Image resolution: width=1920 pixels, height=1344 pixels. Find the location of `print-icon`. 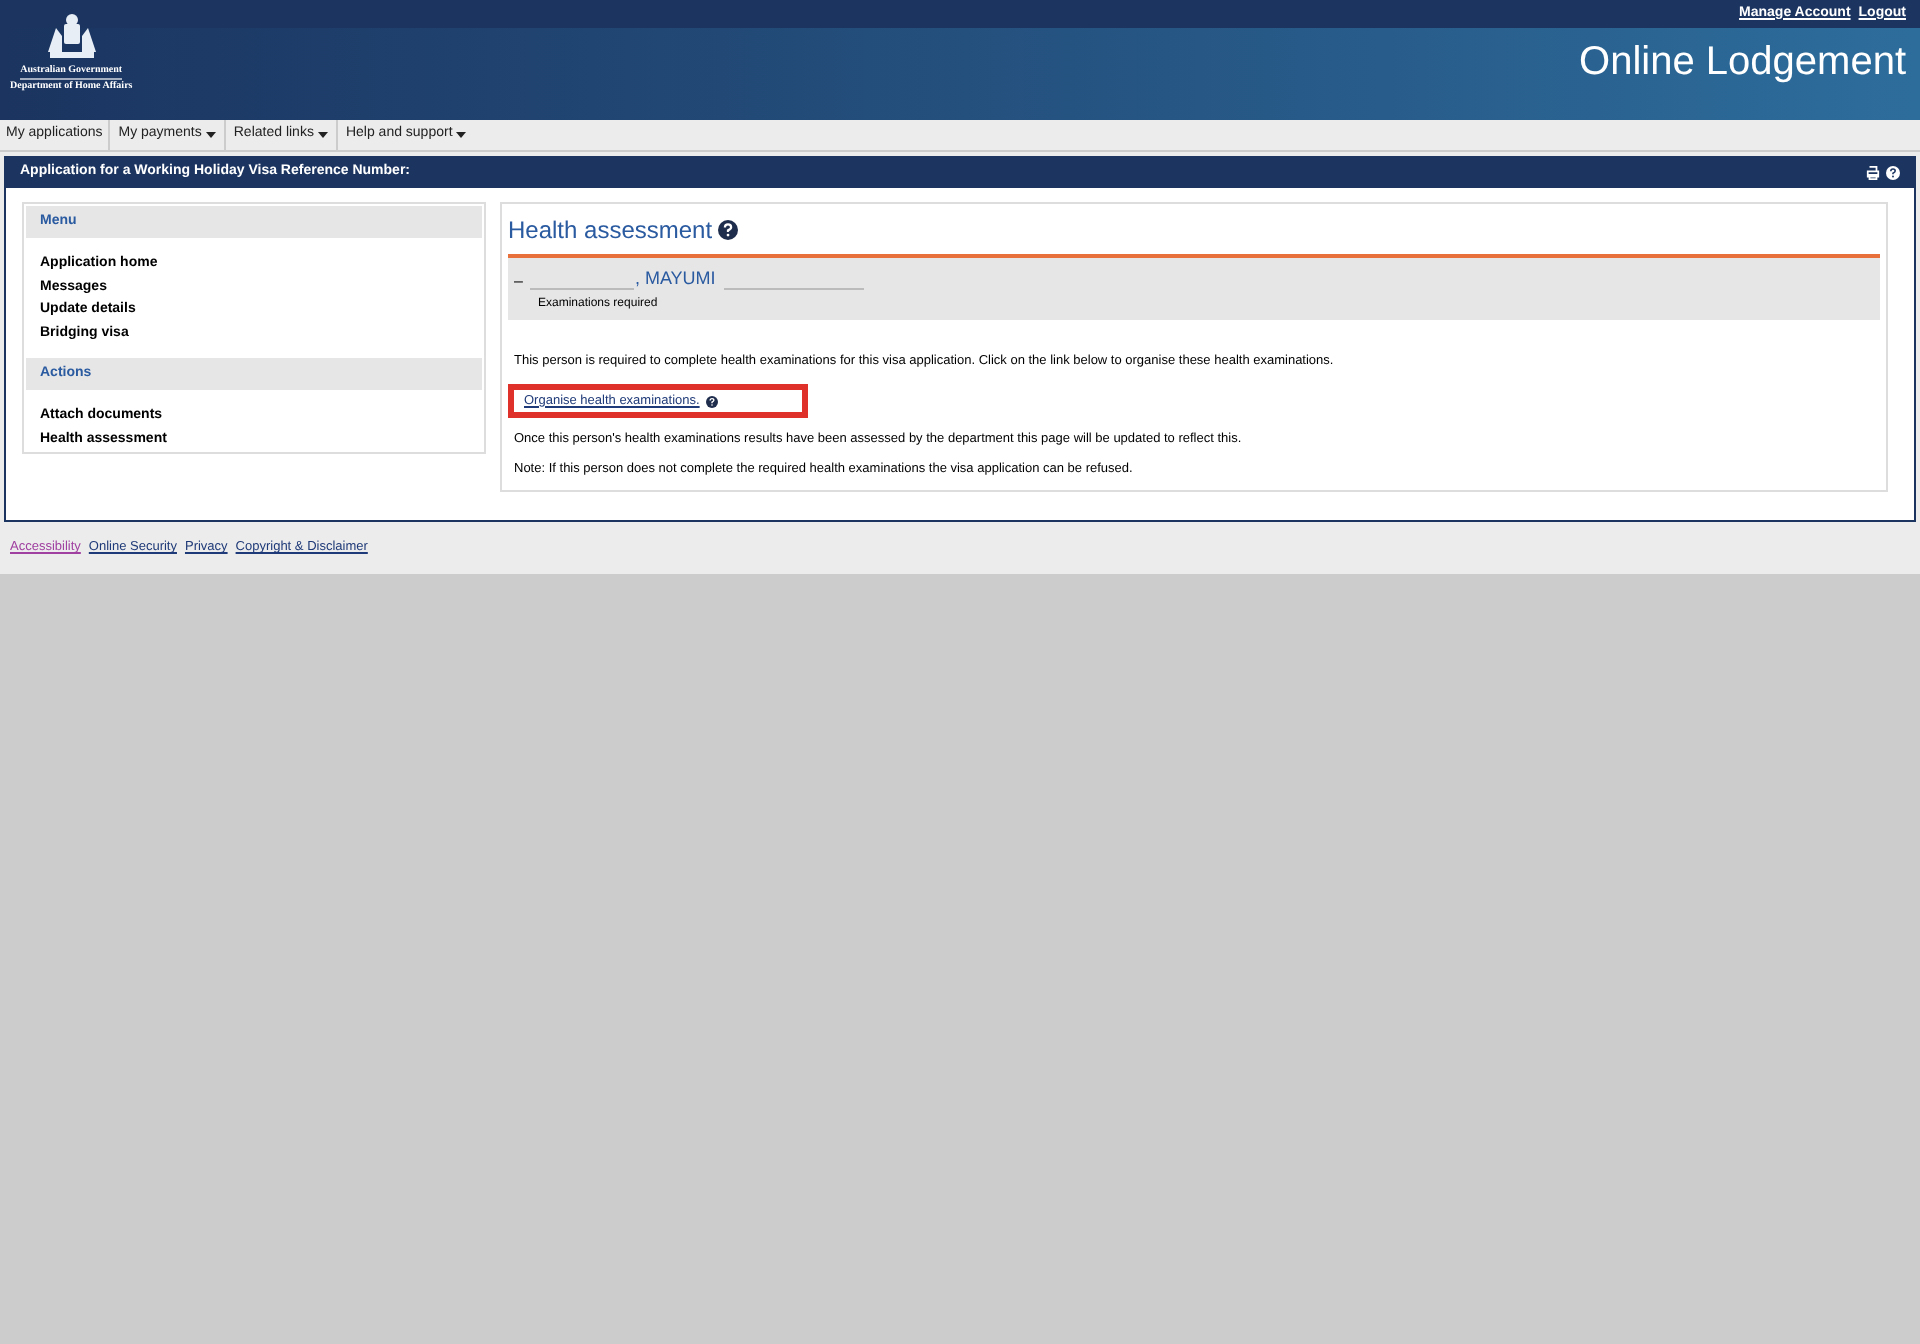

print-icon is located at coordinates (1873, 173).